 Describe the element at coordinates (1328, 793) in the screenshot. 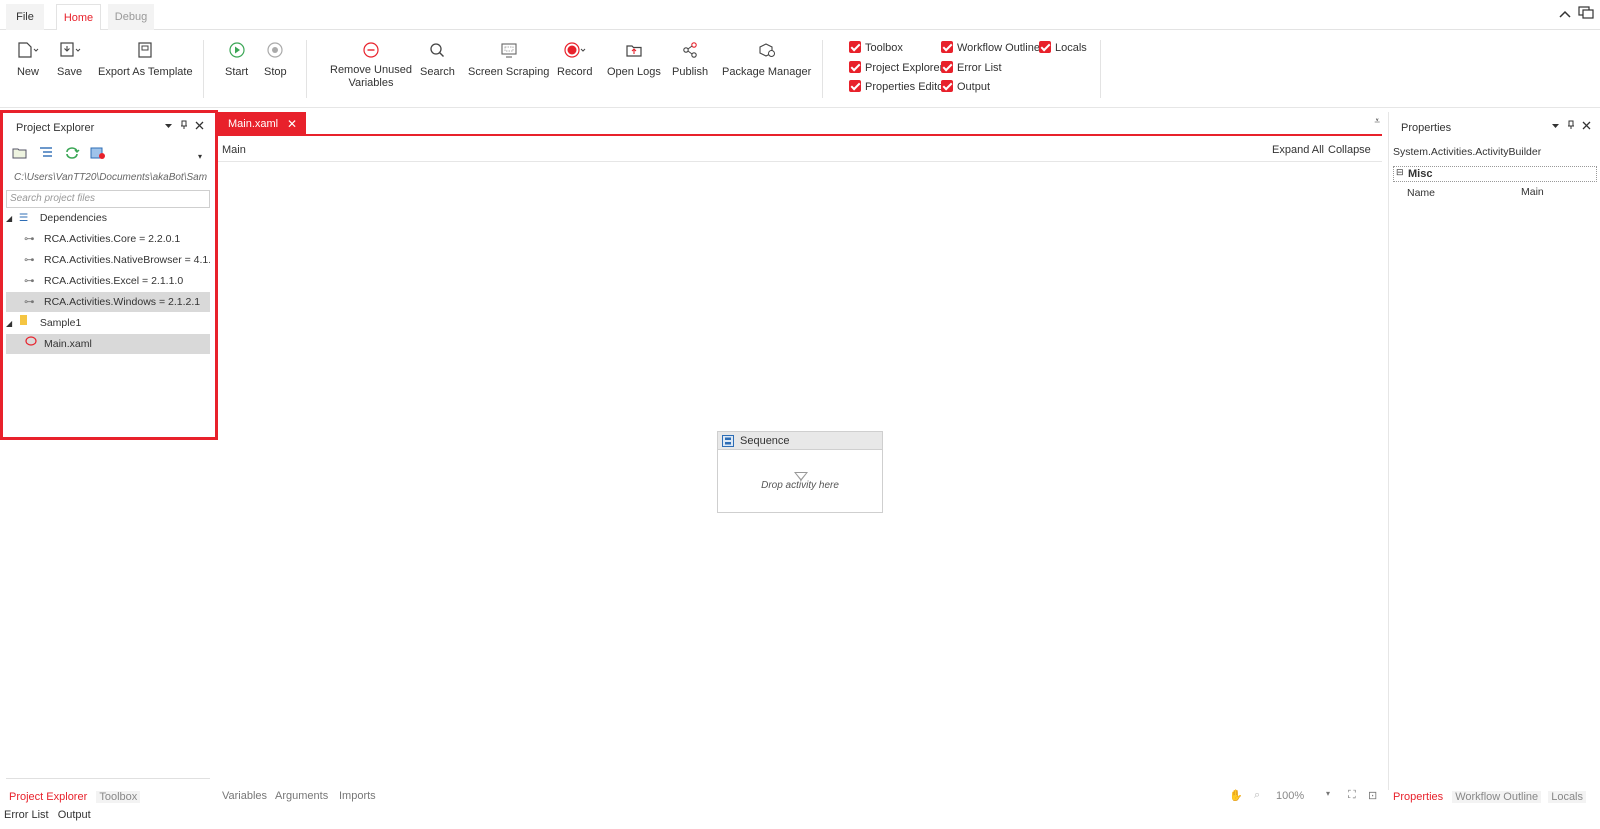

I see `zoom-dropdown-icon: ▾` at that location.